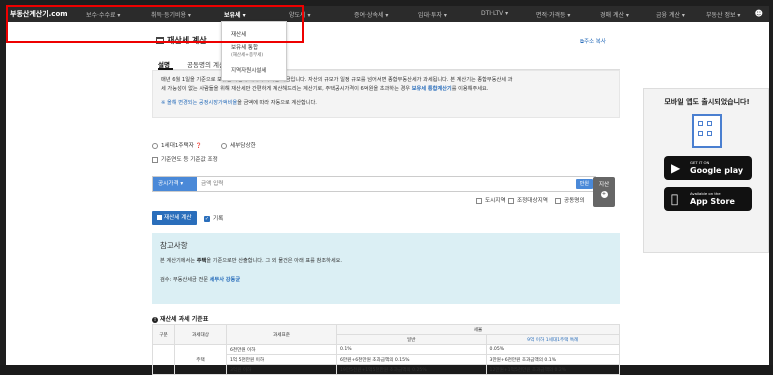 This screenshot has height=375, width=773. I want to click on prev-base-label: 기준연도 등 기준값 조정, so click(189, 160).